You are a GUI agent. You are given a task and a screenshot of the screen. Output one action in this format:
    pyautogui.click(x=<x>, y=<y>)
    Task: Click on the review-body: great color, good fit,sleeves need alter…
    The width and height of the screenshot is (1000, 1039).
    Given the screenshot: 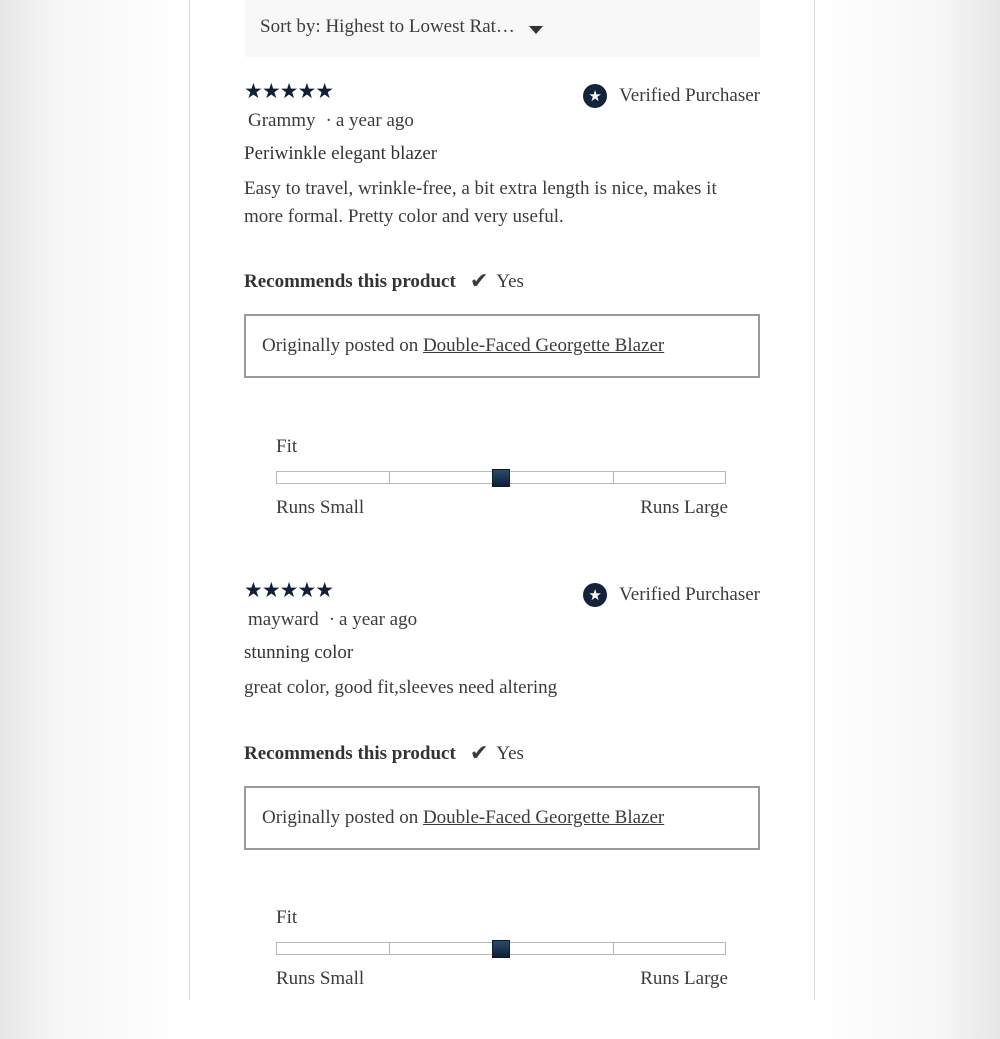 What is the action you would take?
    pyautogui.click(x=401, y=687)
    